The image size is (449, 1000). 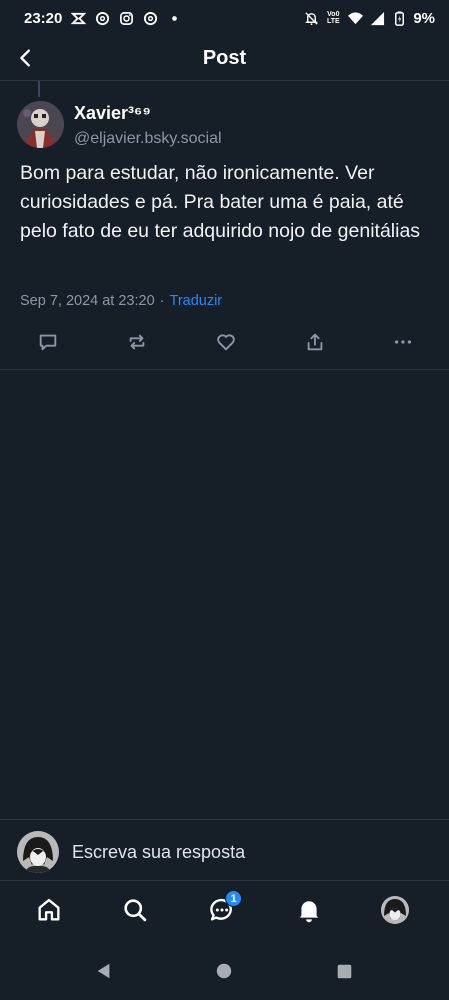 I want to click on comment-icon, so click(x=48, y=342).